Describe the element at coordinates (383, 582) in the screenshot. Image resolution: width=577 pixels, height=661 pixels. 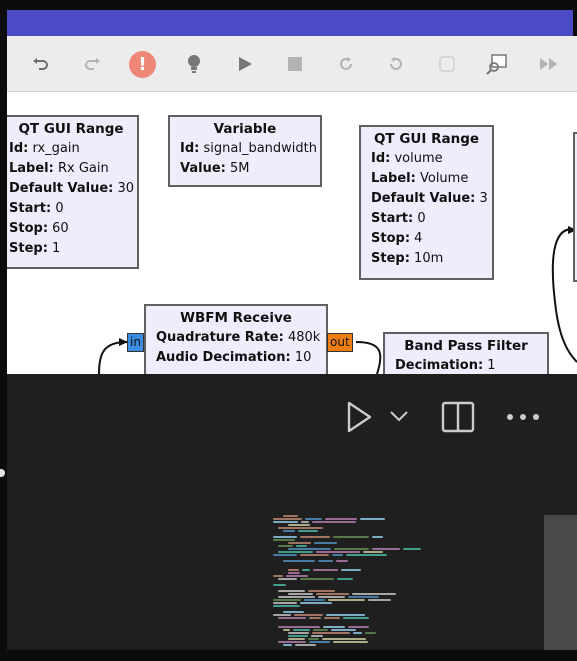
I see `minimap` at that location.